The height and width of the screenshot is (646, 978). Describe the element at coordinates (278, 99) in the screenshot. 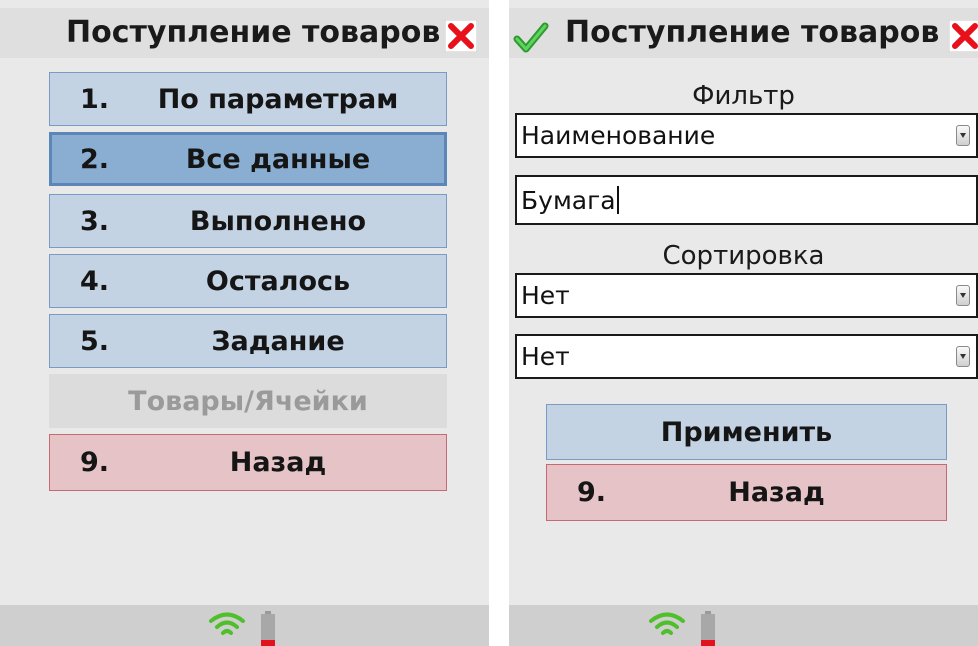

I see `menu-label: По параметрам` at that location.